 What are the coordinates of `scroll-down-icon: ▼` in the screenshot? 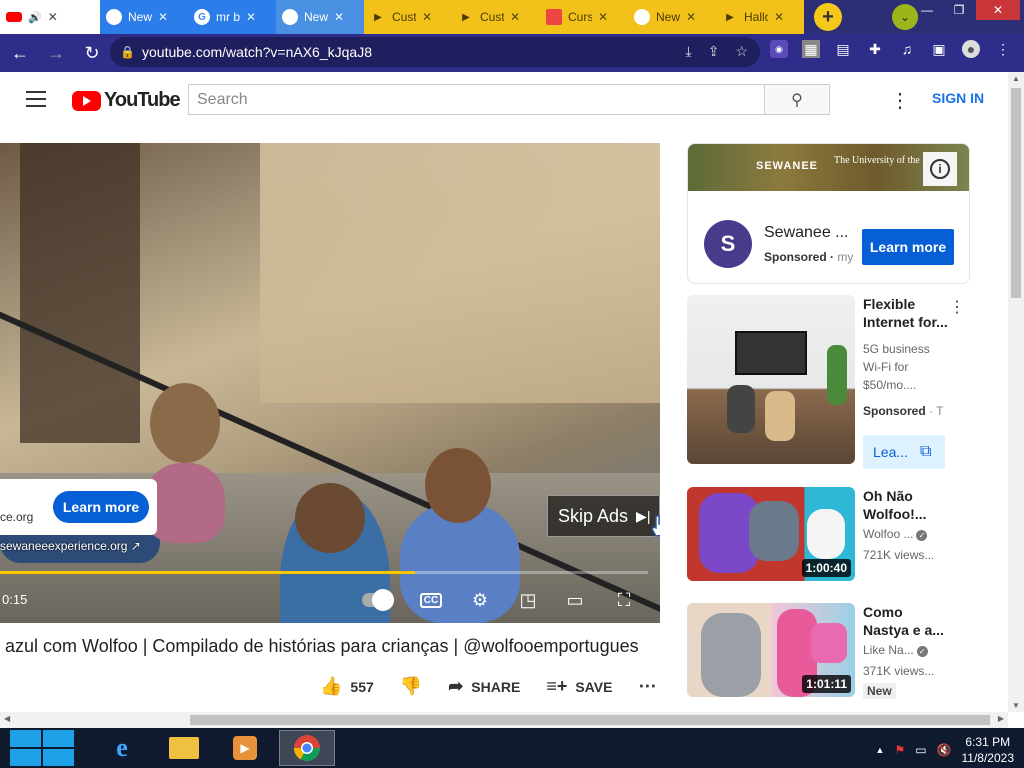 It's located at (1016, 705).